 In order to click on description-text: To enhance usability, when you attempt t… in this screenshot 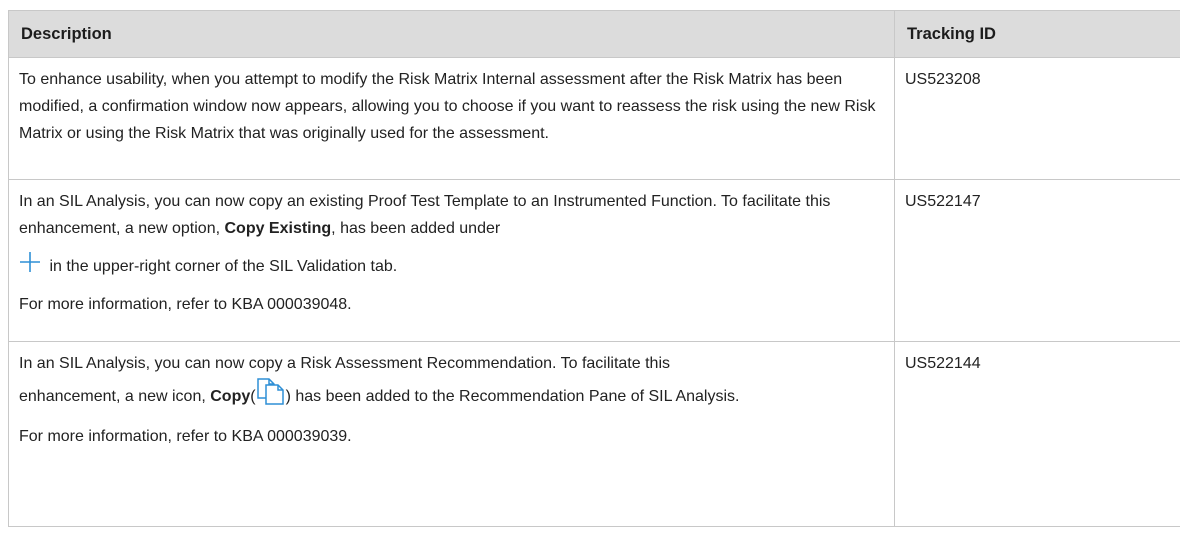, I will do `click(447, 106)`.